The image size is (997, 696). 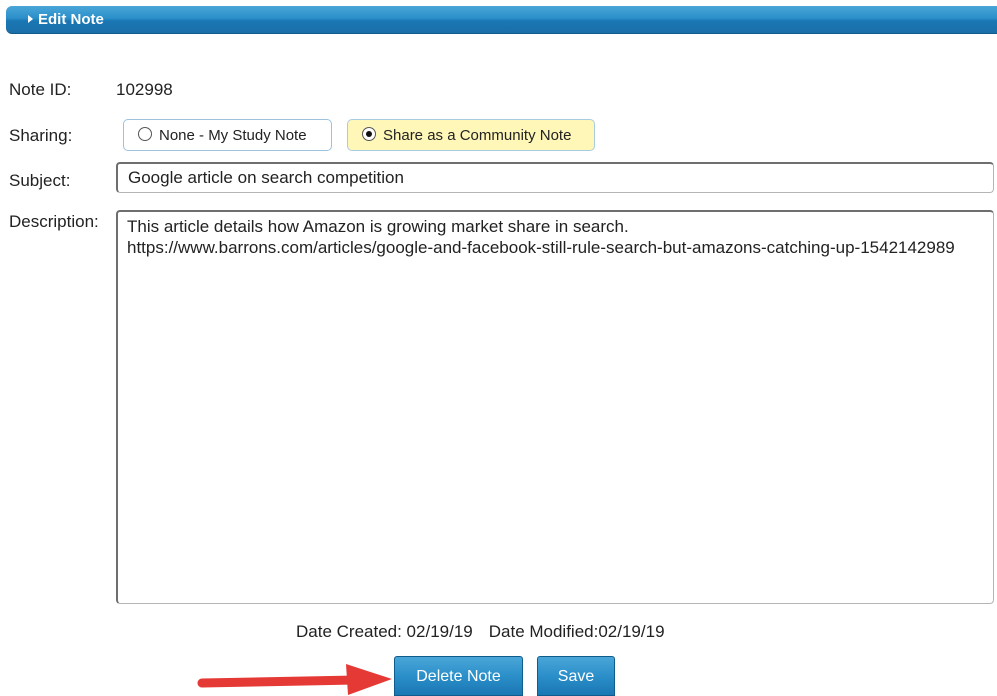 I want to click on date-created: Date Created: 02/19/19, so click(x=384, y=631).